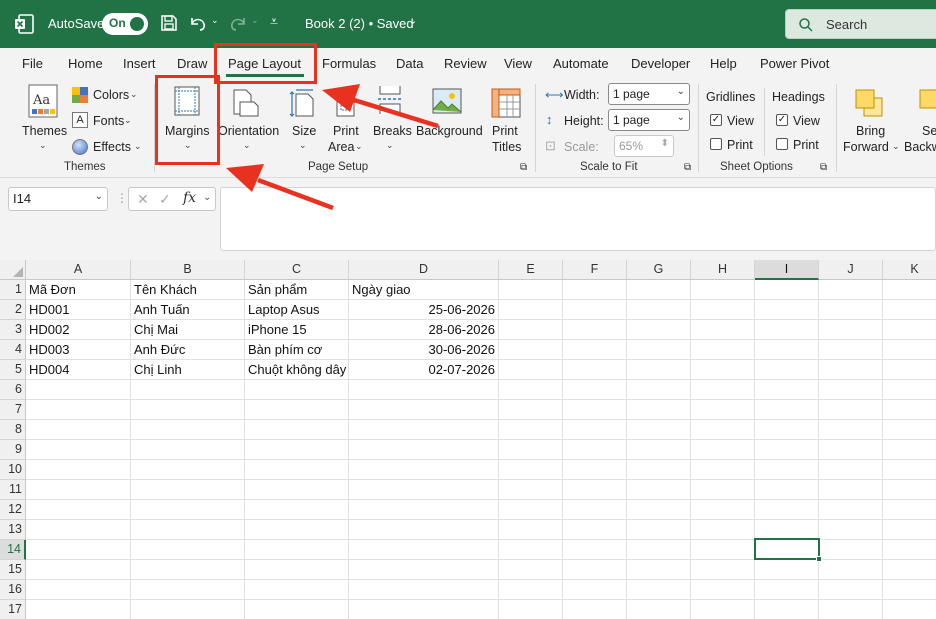 The width and height of the screenshot is (936, 619). What do you see at coordinates (13, 330) in the screenshot?
I see `row-header-3: 3` at bounding box center [13, 330].